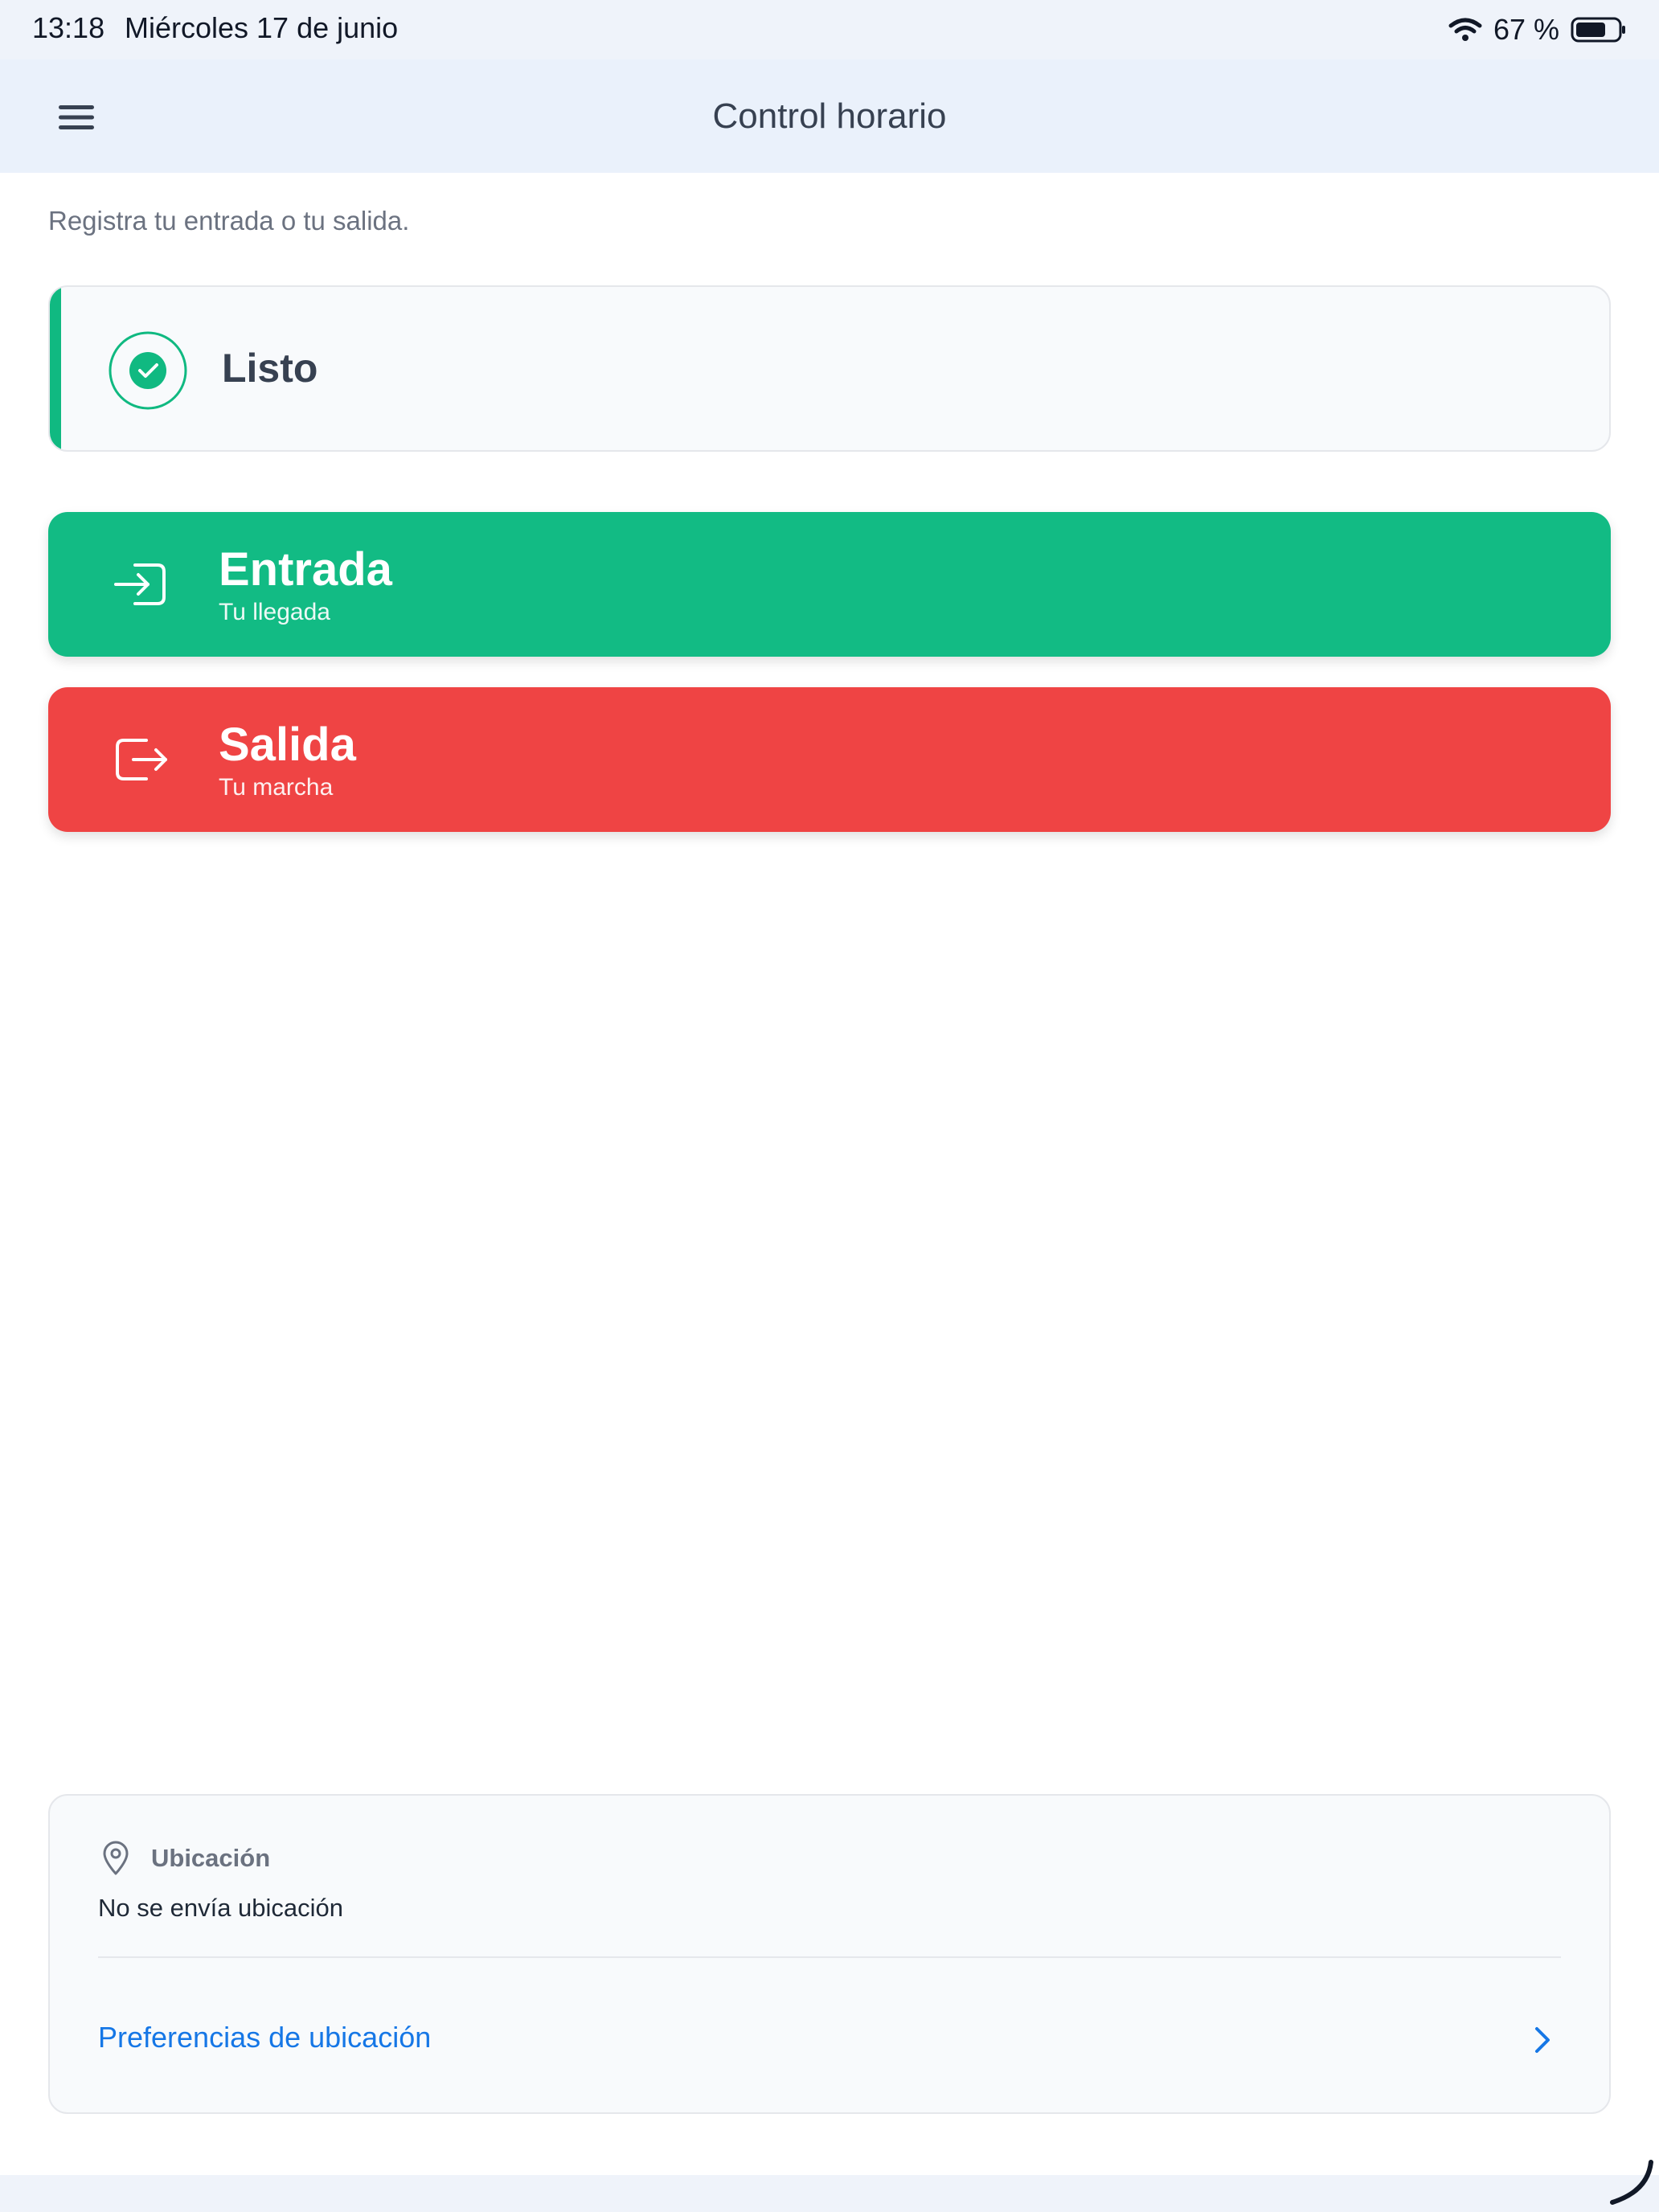  Describe the element at coordinates (141, 759) in the screenshot. I see `sign-out-icon` at that location.